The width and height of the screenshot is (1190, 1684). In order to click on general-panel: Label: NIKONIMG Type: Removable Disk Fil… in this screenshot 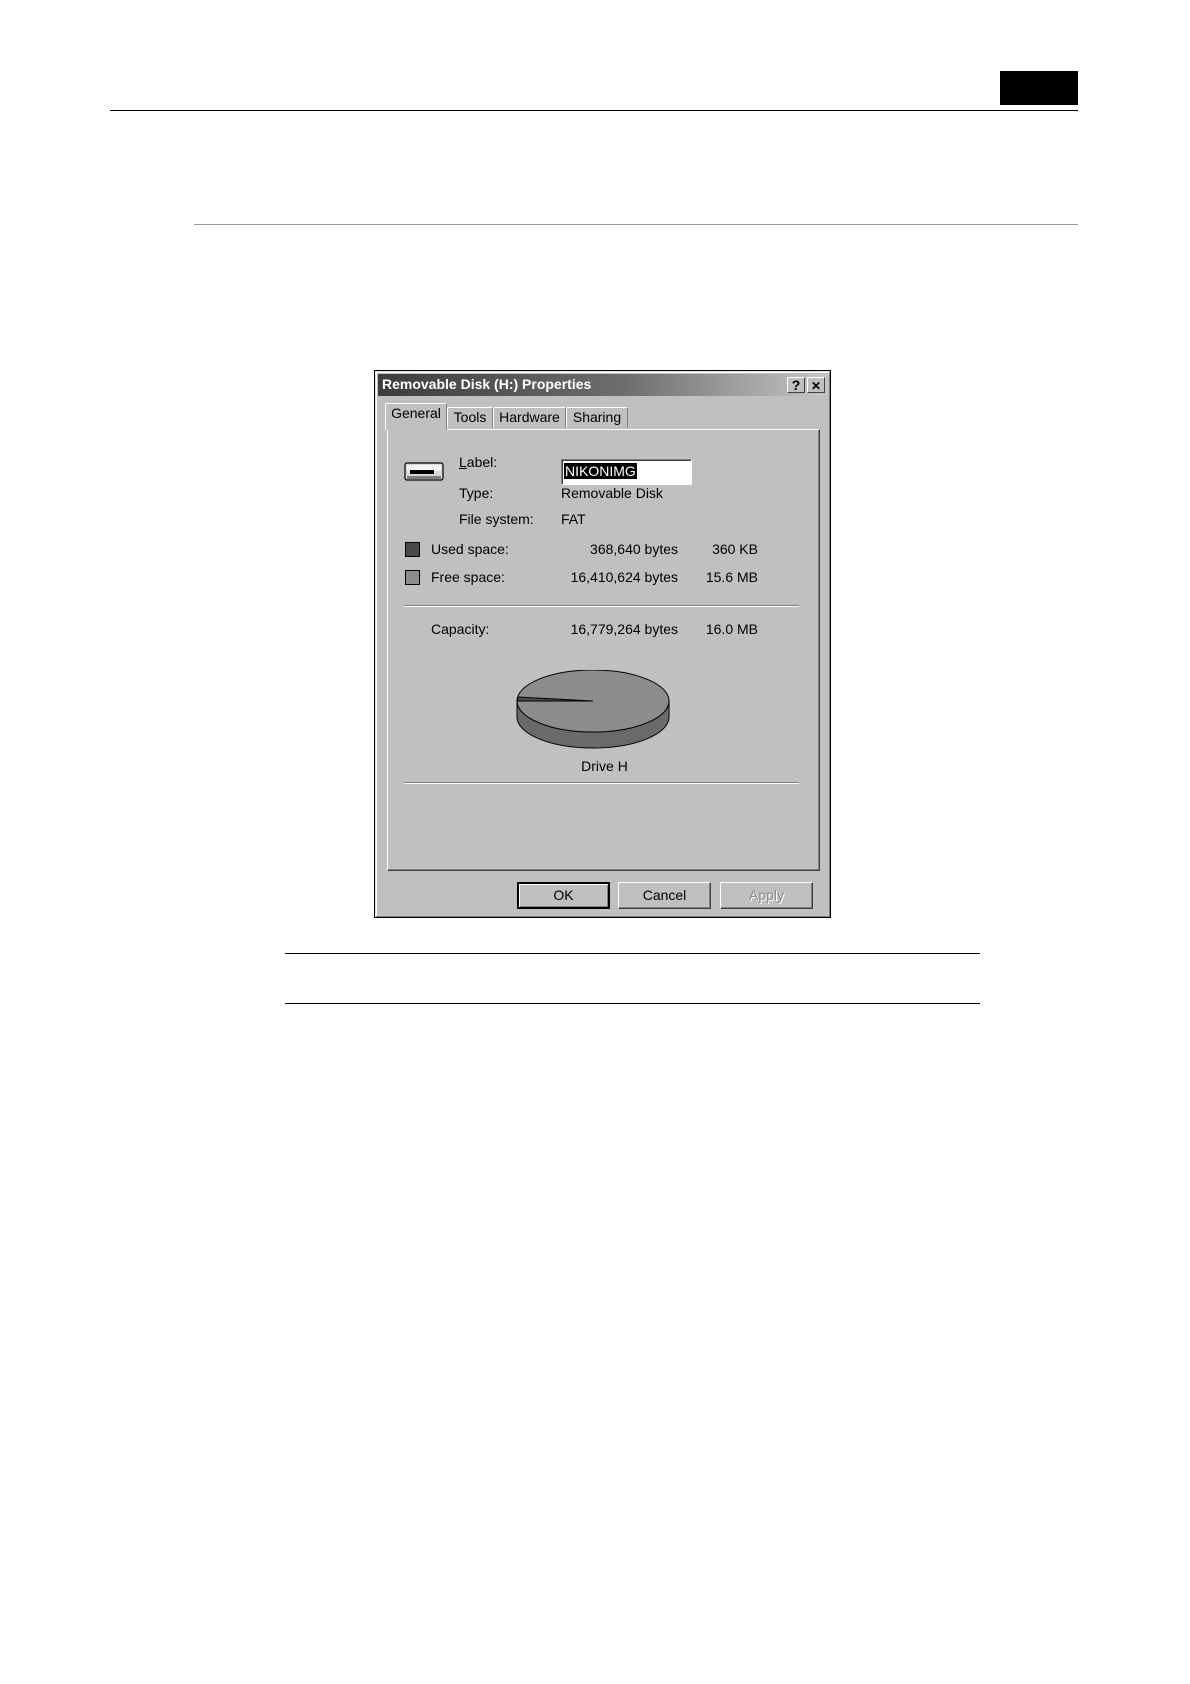, I will do `click(603, 650)`.